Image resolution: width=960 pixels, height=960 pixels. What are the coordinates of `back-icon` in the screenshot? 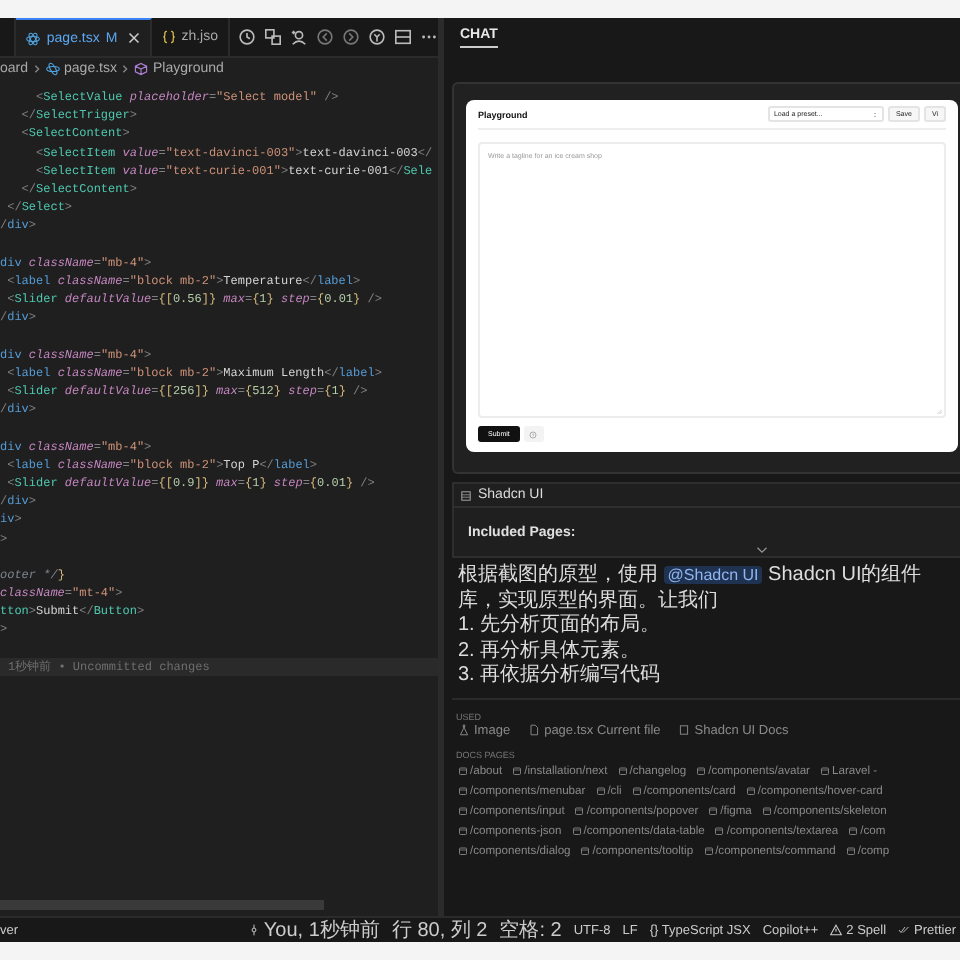 It's located at (325, 37).